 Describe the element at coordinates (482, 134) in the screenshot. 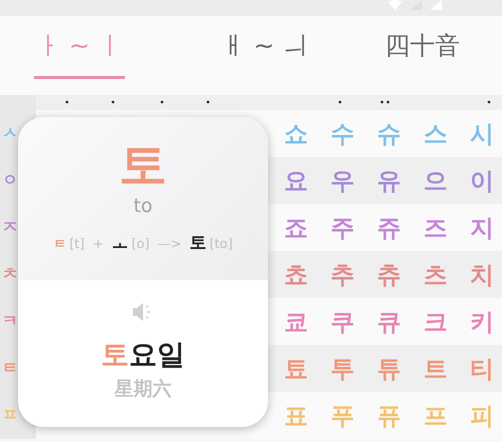

I see `syllable-cell: 시` at that location.